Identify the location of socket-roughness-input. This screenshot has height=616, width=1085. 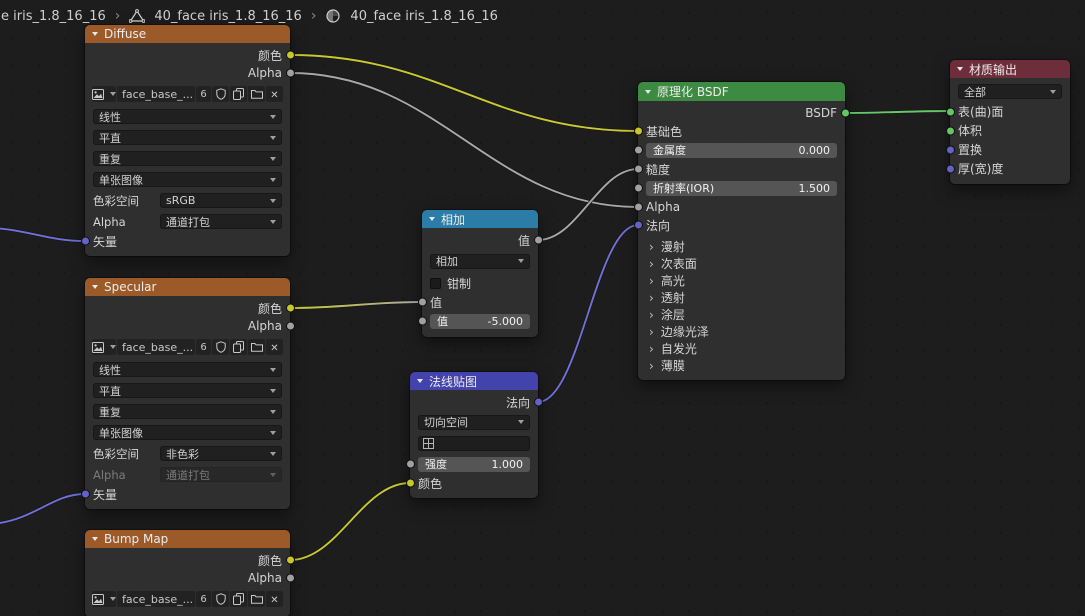
(638, 169).